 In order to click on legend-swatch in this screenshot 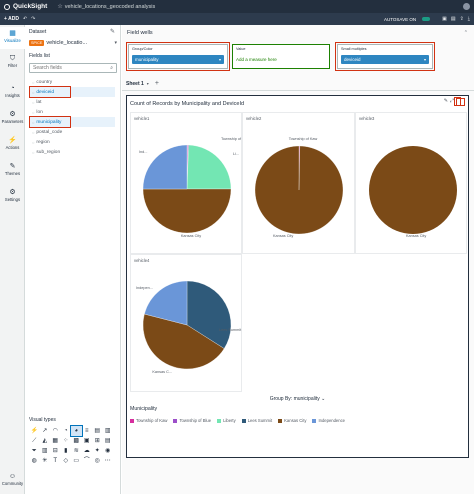, I will do `click(219, 420)`.